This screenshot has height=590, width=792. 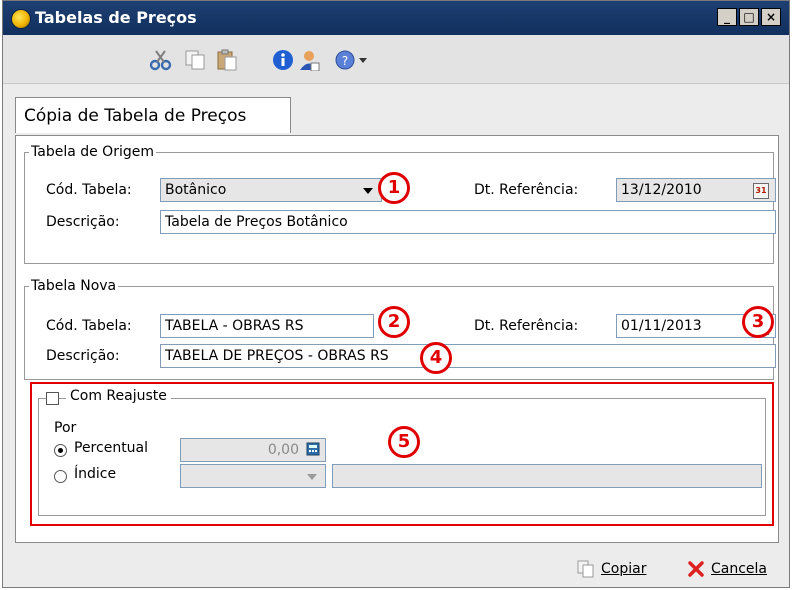 I want to click on paste-icon, so click(x=227, y=60).